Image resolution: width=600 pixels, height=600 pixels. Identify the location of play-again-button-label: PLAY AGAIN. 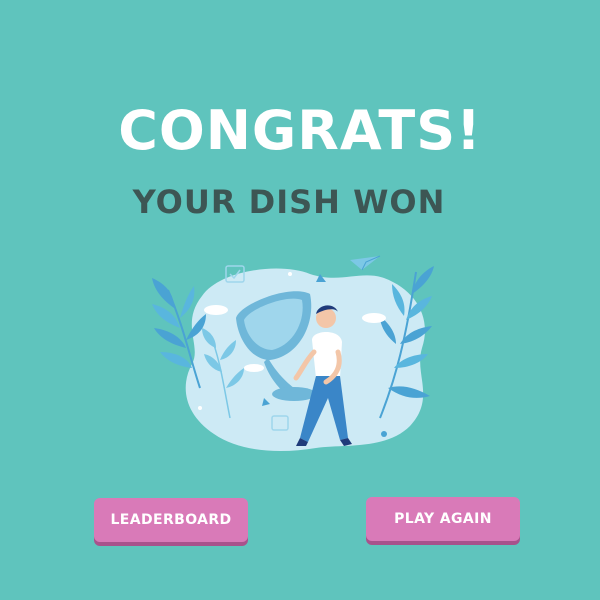
(443, 519).